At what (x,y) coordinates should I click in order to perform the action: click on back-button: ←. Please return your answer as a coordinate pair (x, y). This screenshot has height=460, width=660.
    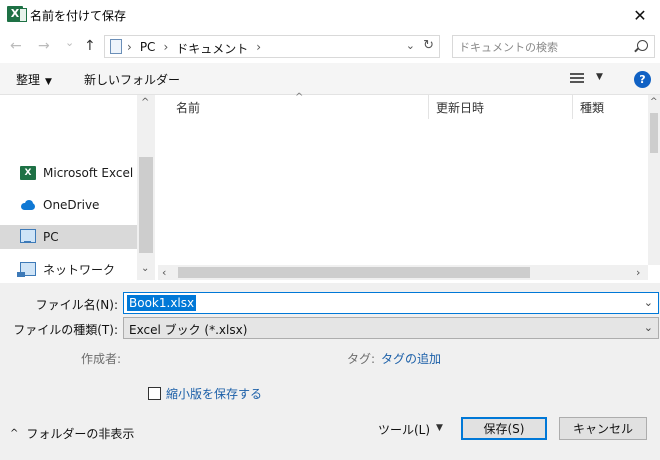
    Looking at the image, I should click on (16, 46).